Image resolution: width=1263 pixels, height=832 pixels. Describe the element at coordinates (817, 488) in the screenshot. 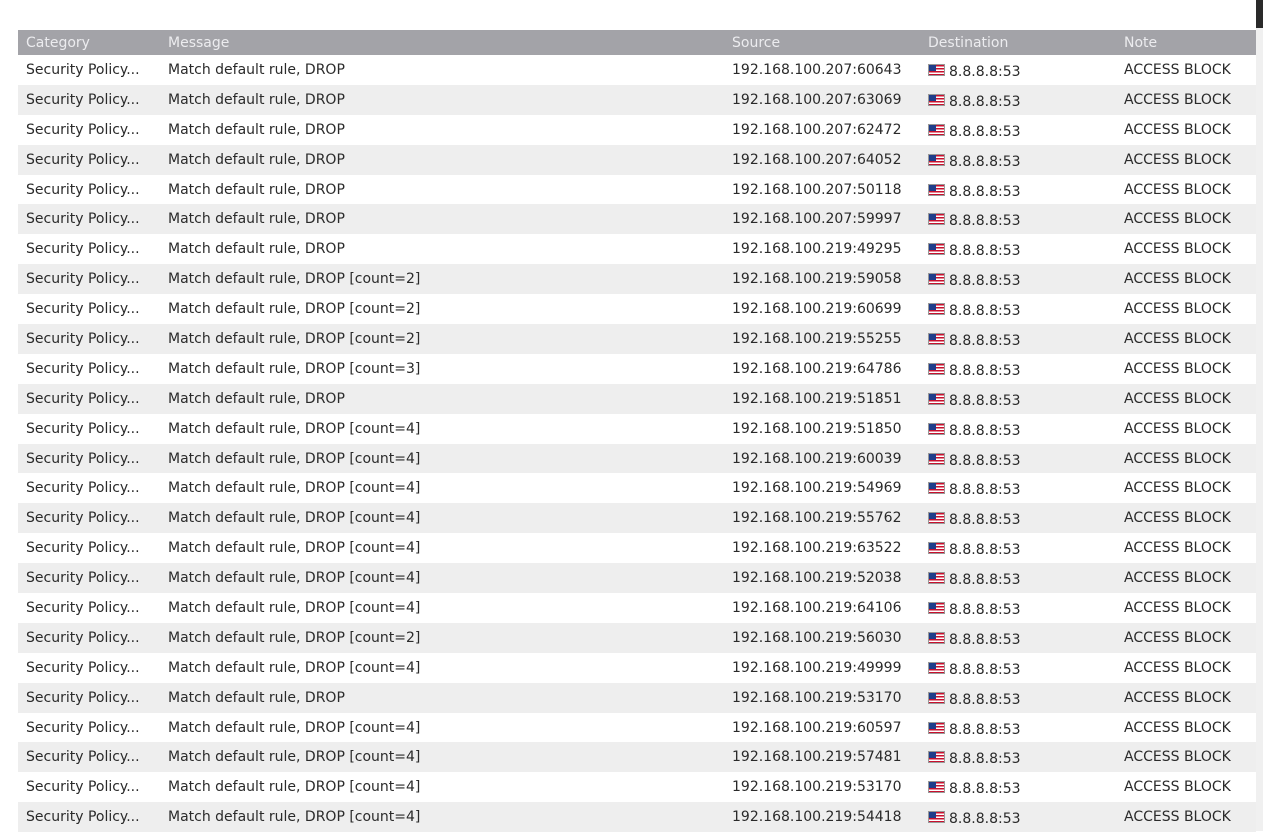

I see `cell-source: 192.168.100.219:54969` at that location.